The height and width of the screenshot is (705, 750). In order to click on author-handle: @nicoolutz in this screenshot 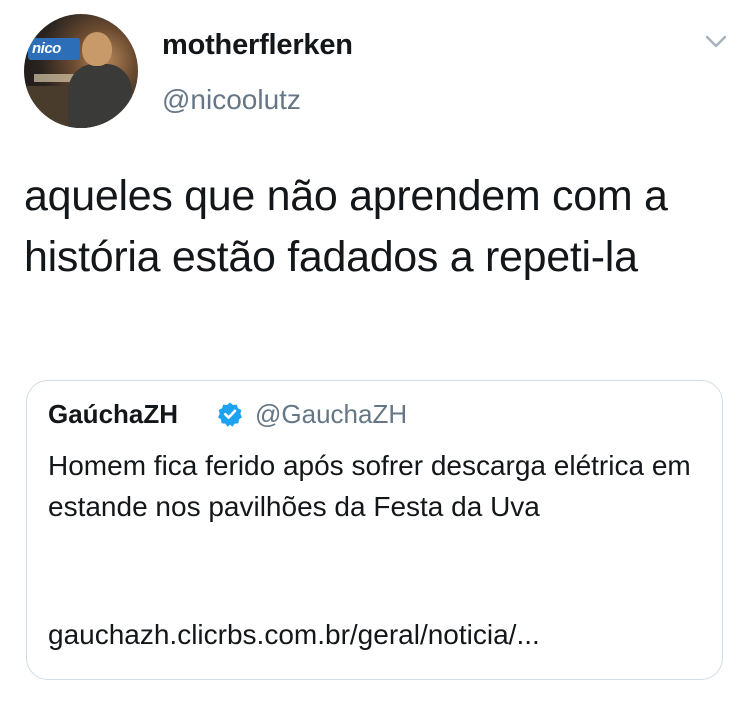, I will do `click(231, 100)`.